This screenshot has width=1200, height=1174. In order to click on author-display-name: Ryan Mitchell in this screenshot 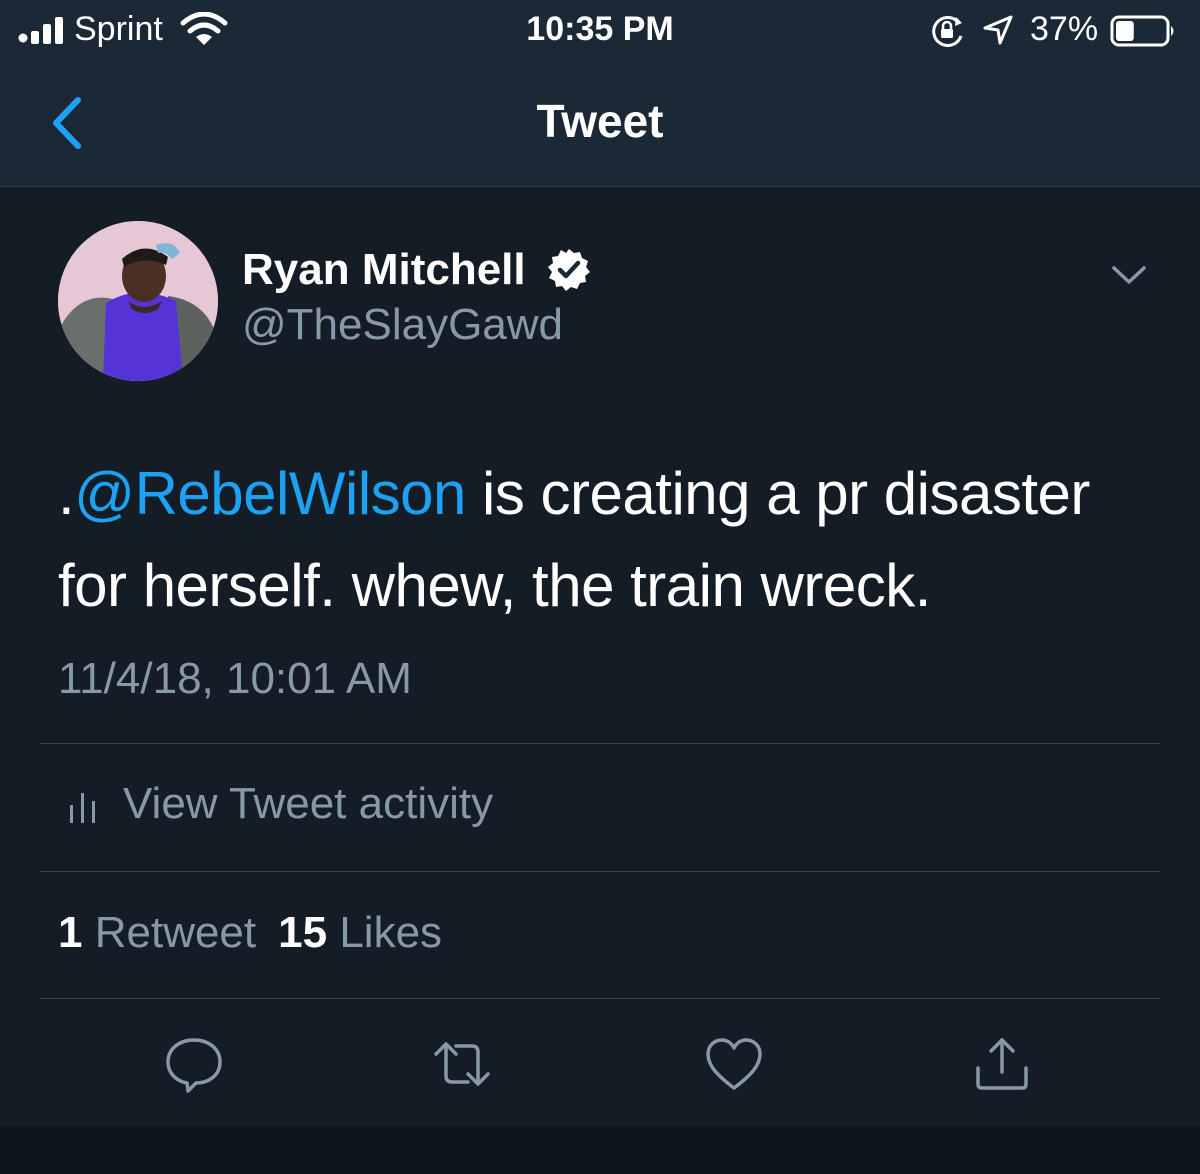, I will do `click(384, 270)`.